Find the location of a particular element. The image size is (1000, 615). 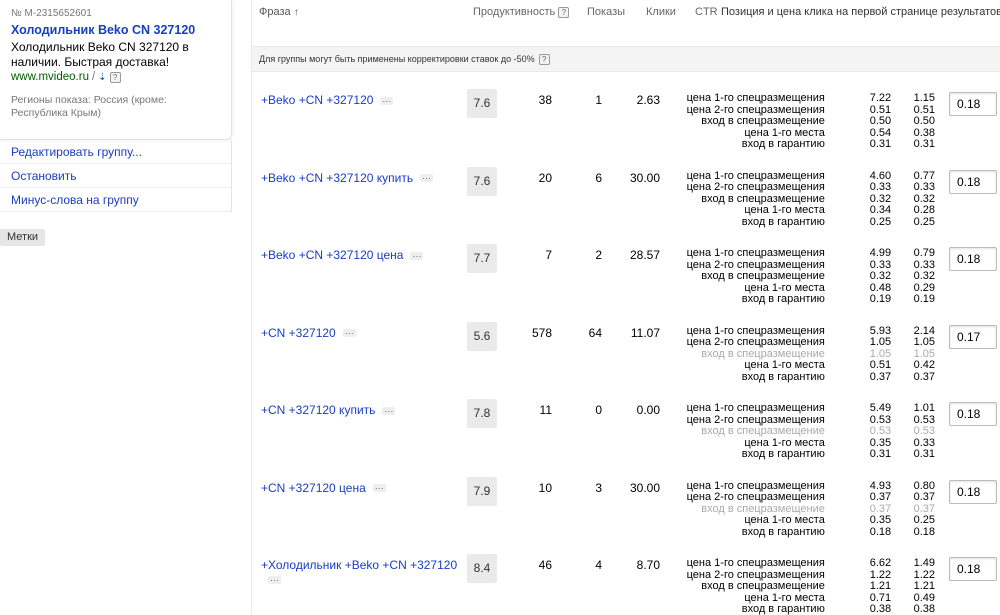

phrase-cell: +Холодильник +Beko +CN +327120 ··· is located at coordinates (361, 572).